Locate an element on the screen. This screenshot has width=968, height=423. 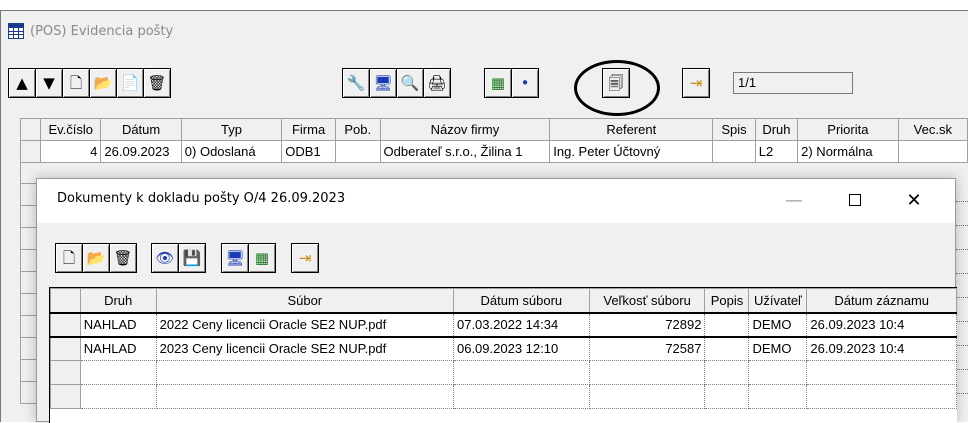
column-header: Pob. is located at coordinates (357, 129).